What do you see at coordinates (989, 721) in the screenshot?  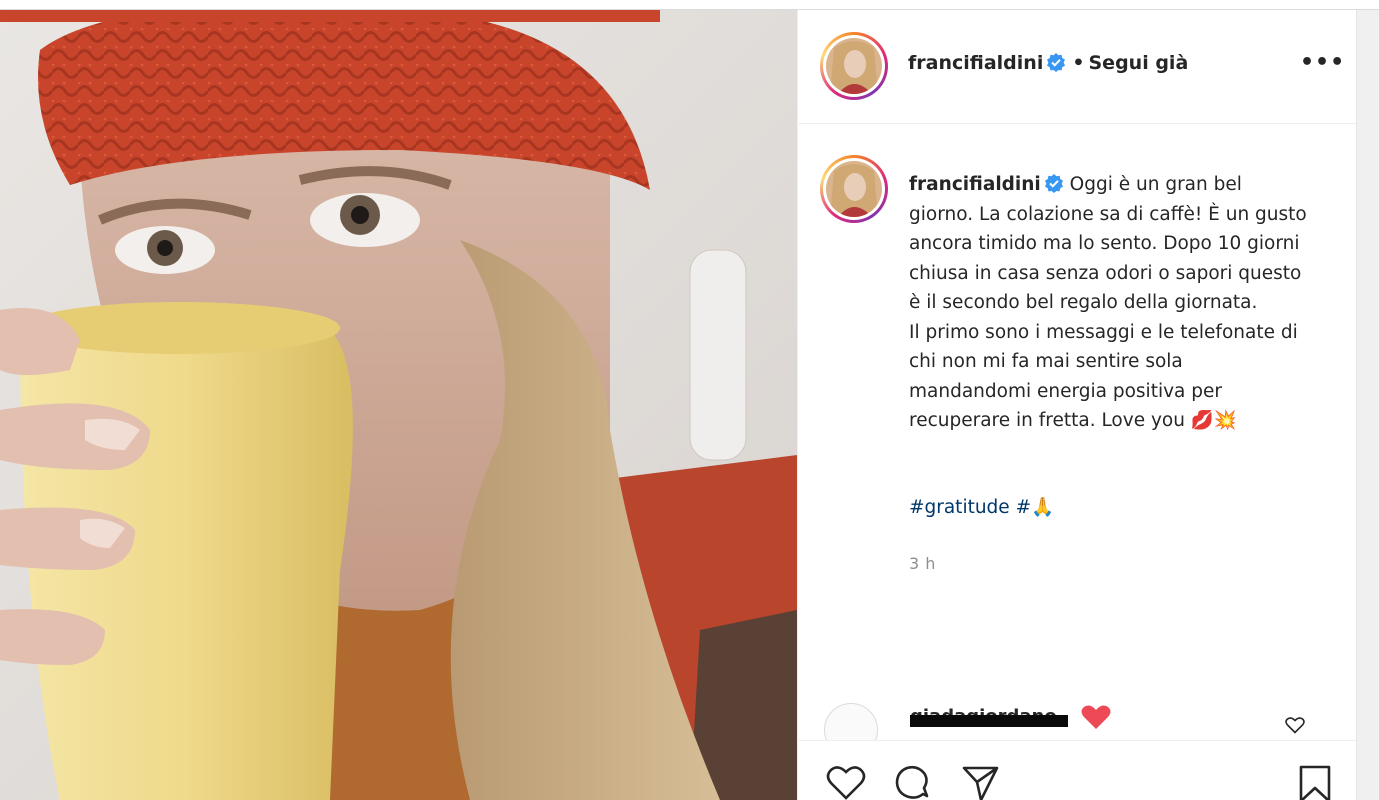 I see `redaction-bar` at bounding box center [989, 721].